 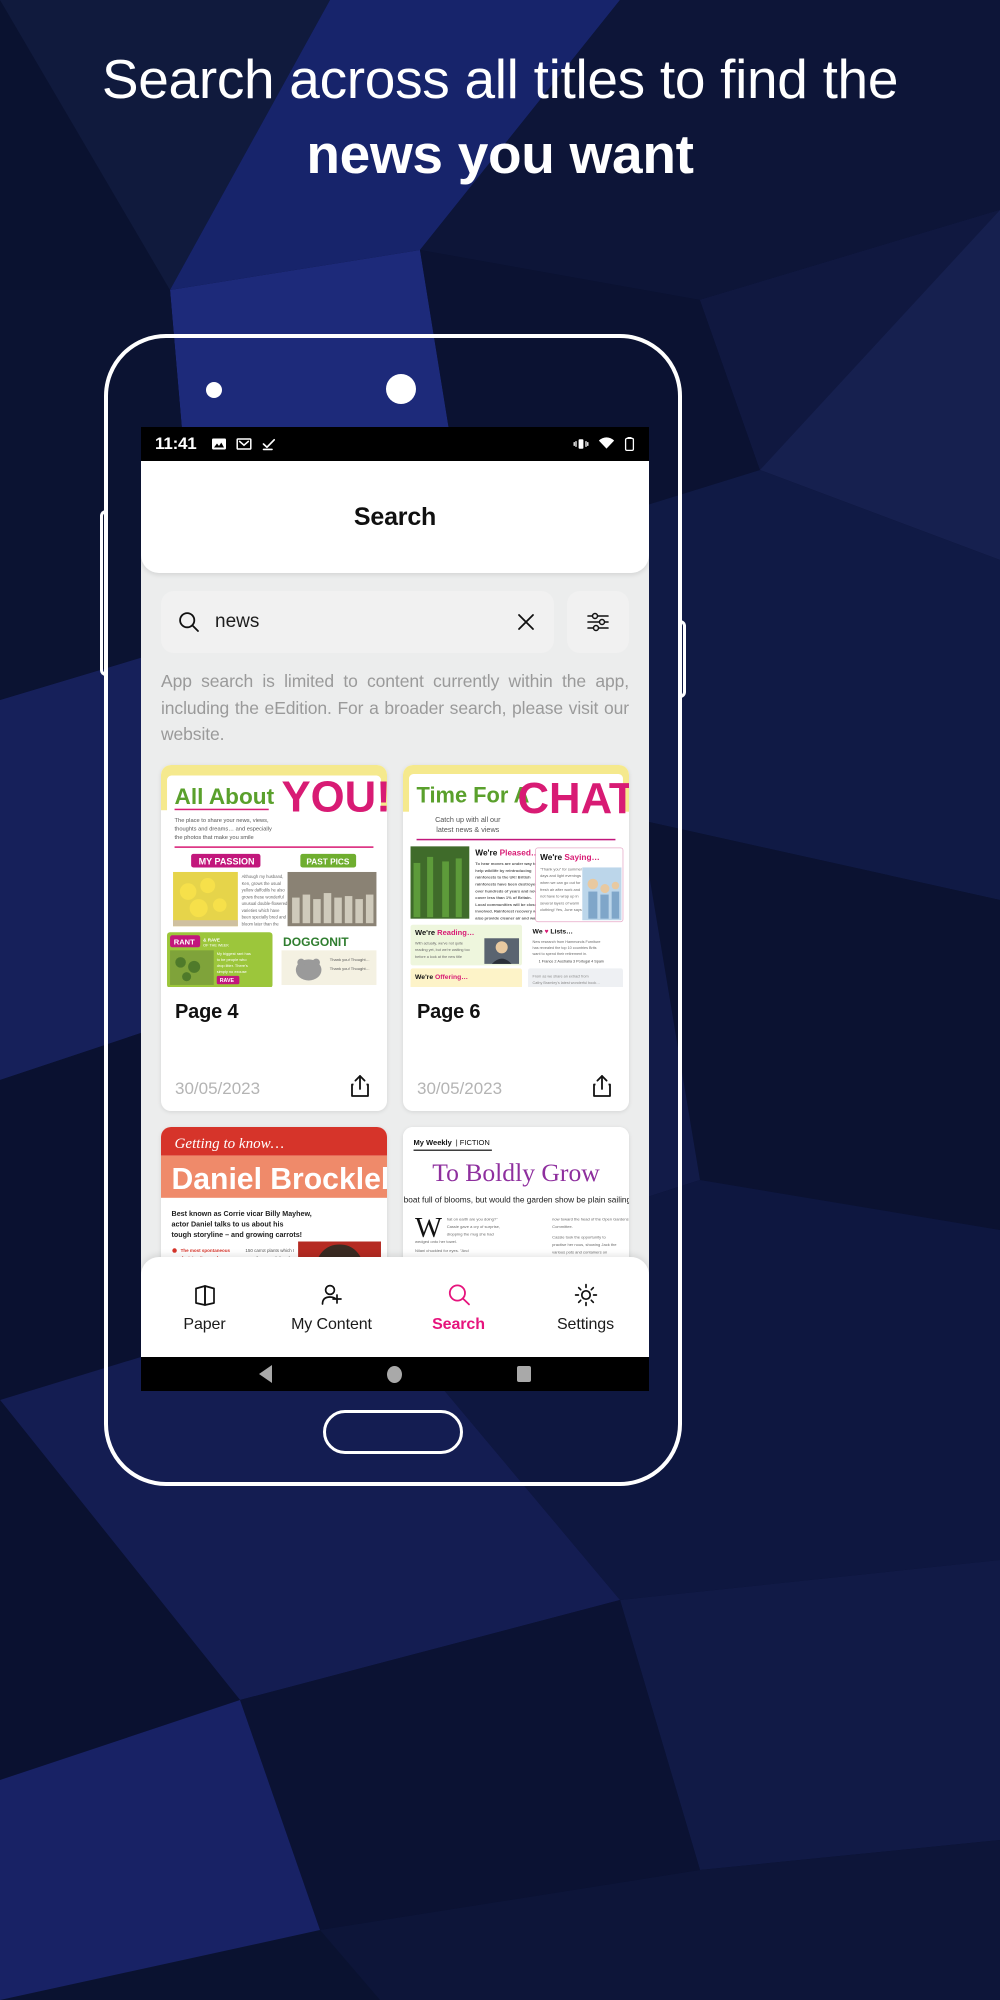 What do you see at coordinates (467, 829) in the screenshot?
I see `svg-text: latest news & views` at bounding box center [467, 829].